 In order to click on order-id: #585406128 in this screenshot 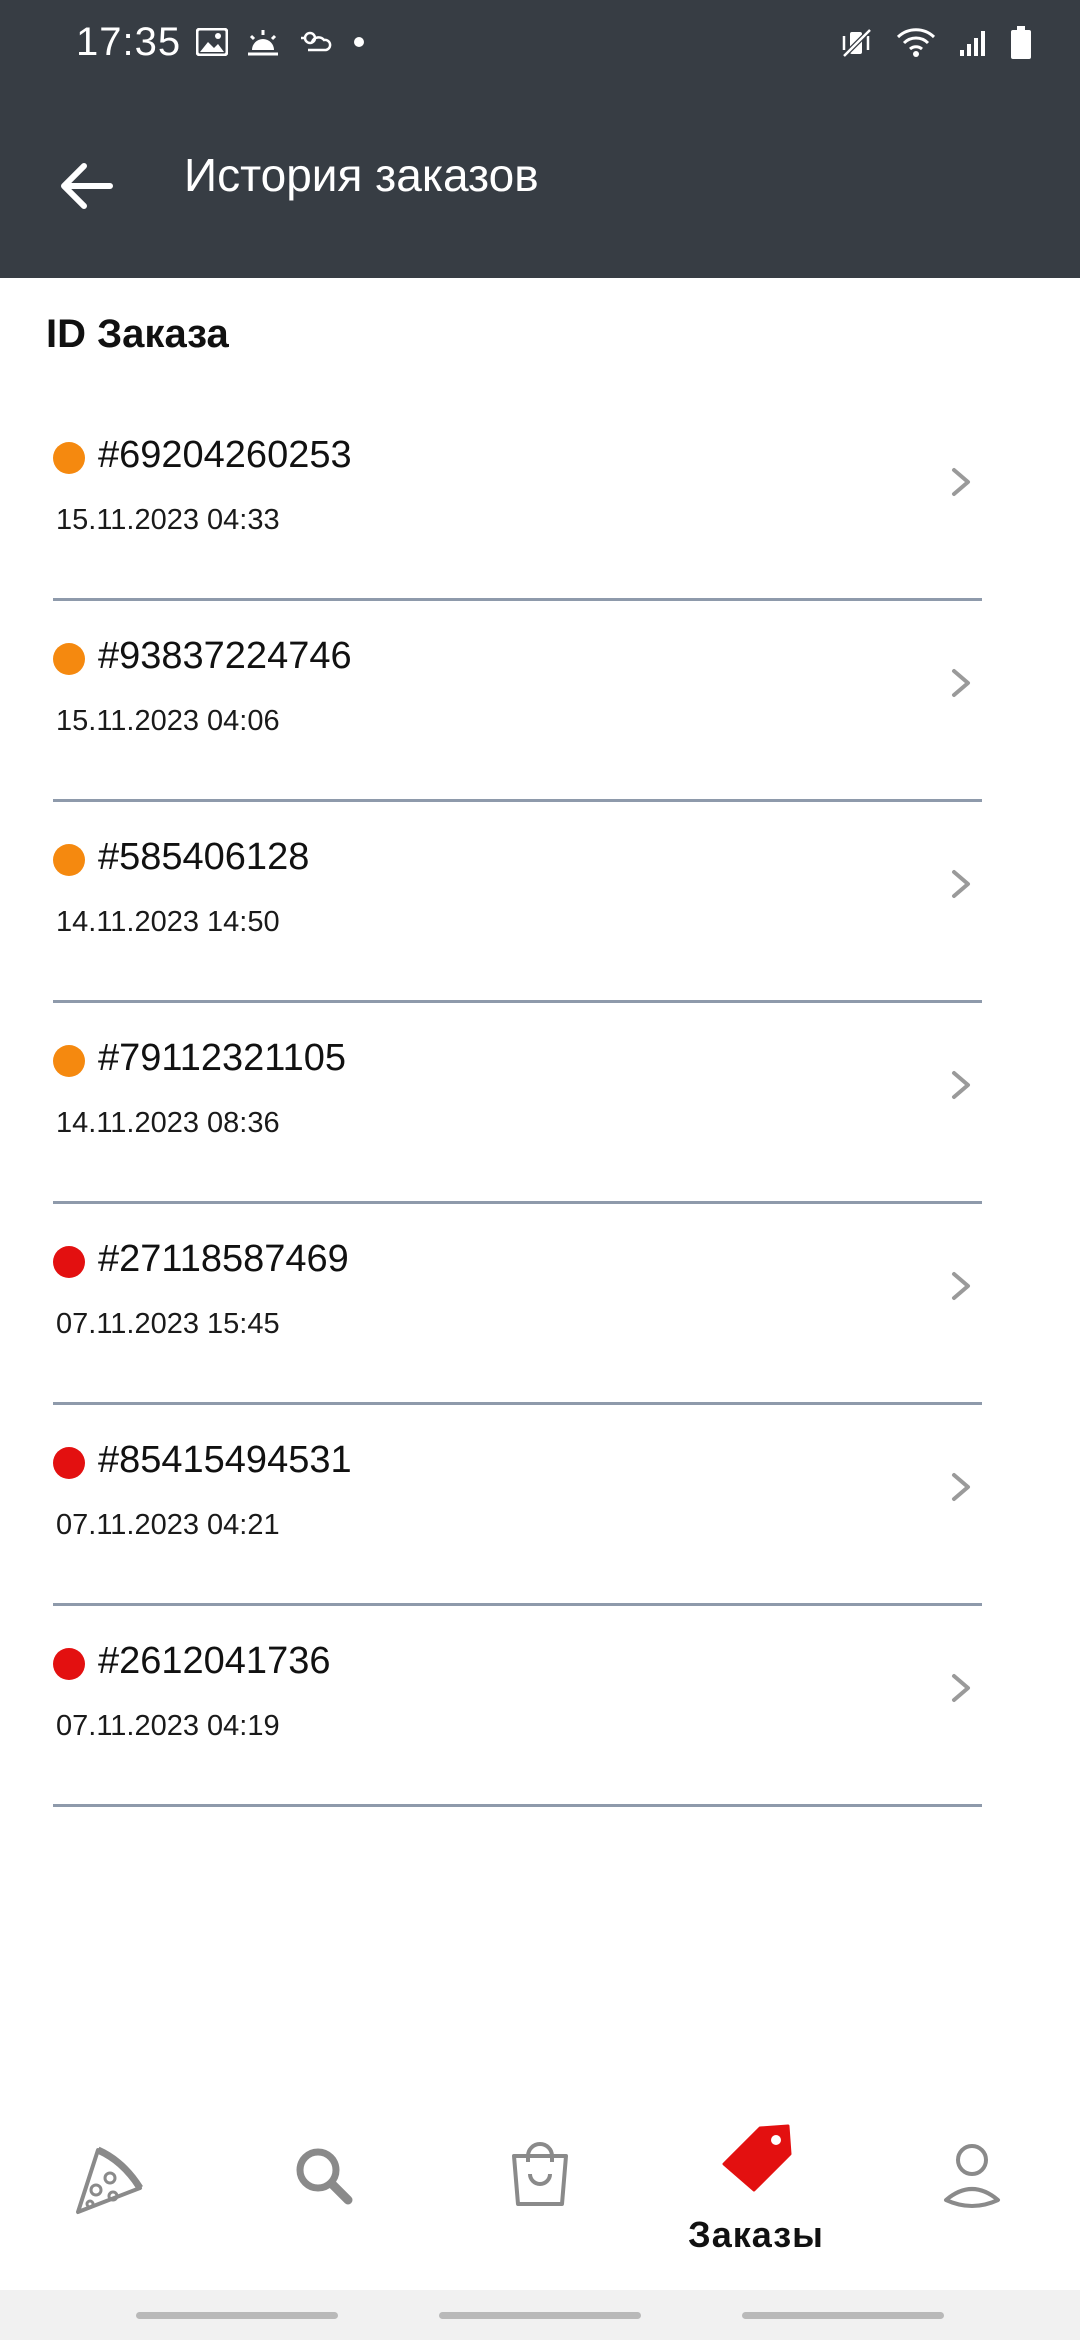, I will do `click(204, 857)`.